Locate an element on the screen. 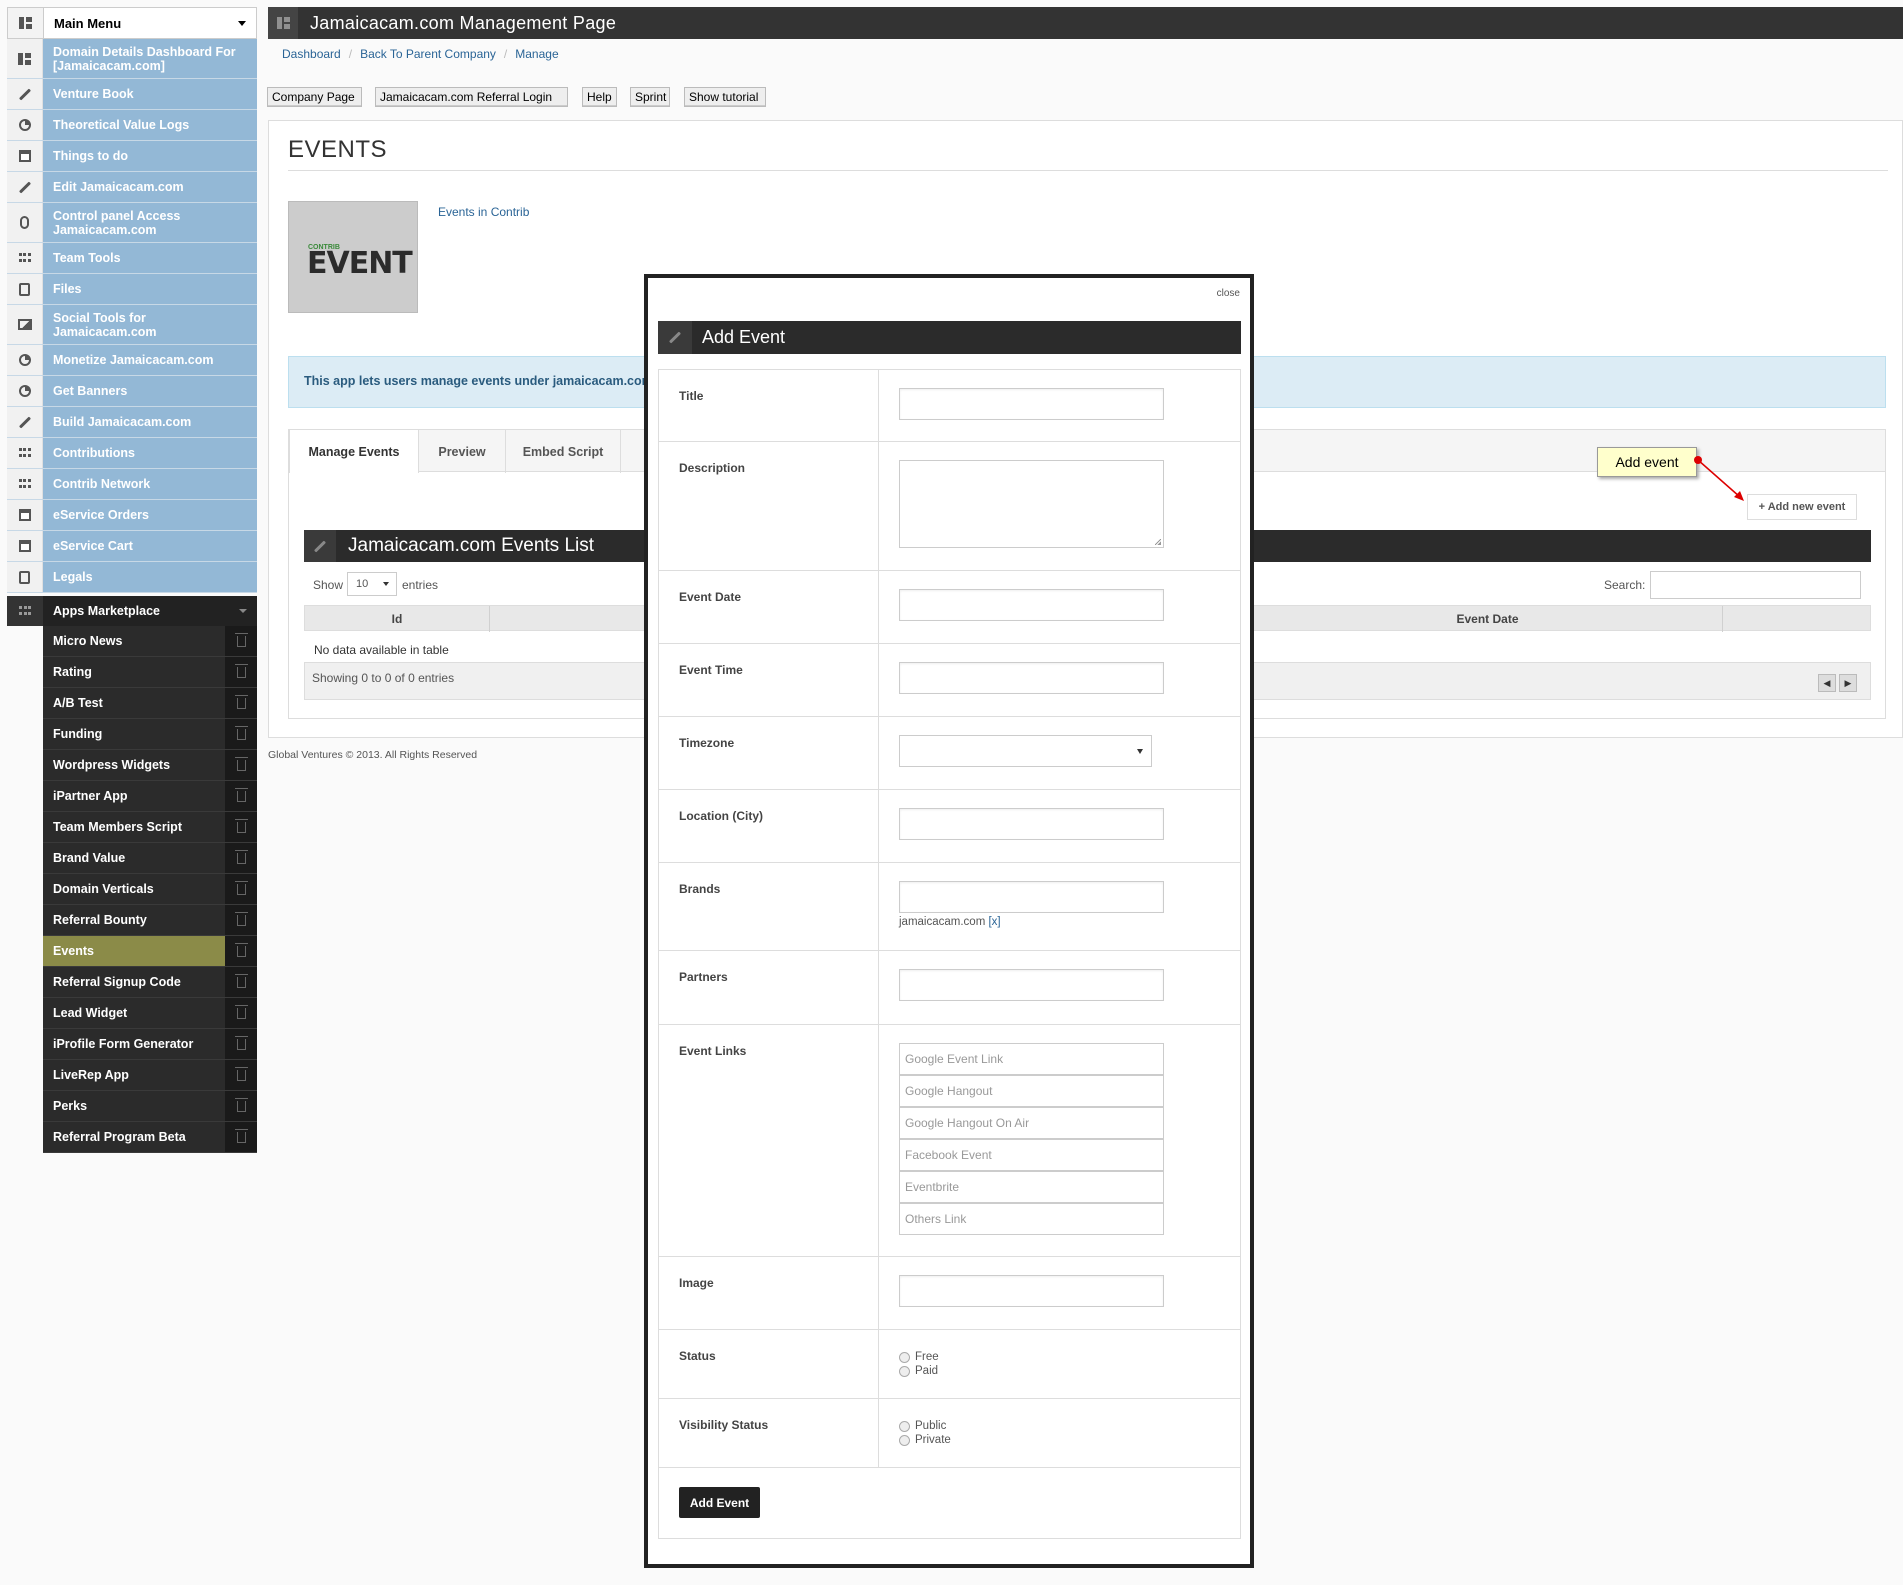  sidebar-item: Edit Jamaicacam.com is located at coordinates (132, 187).